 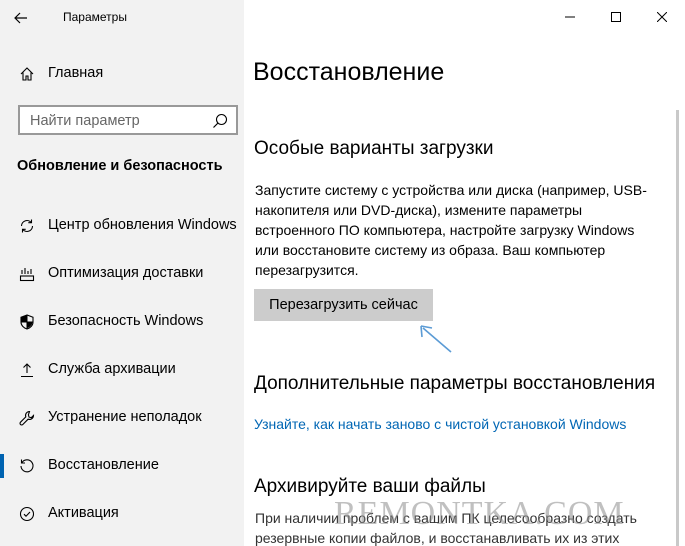 What do you see at coordinates (122, 514) in the screenshot?
I see `sidebar-item-activation: Активация` at bounding box center [122, 514].